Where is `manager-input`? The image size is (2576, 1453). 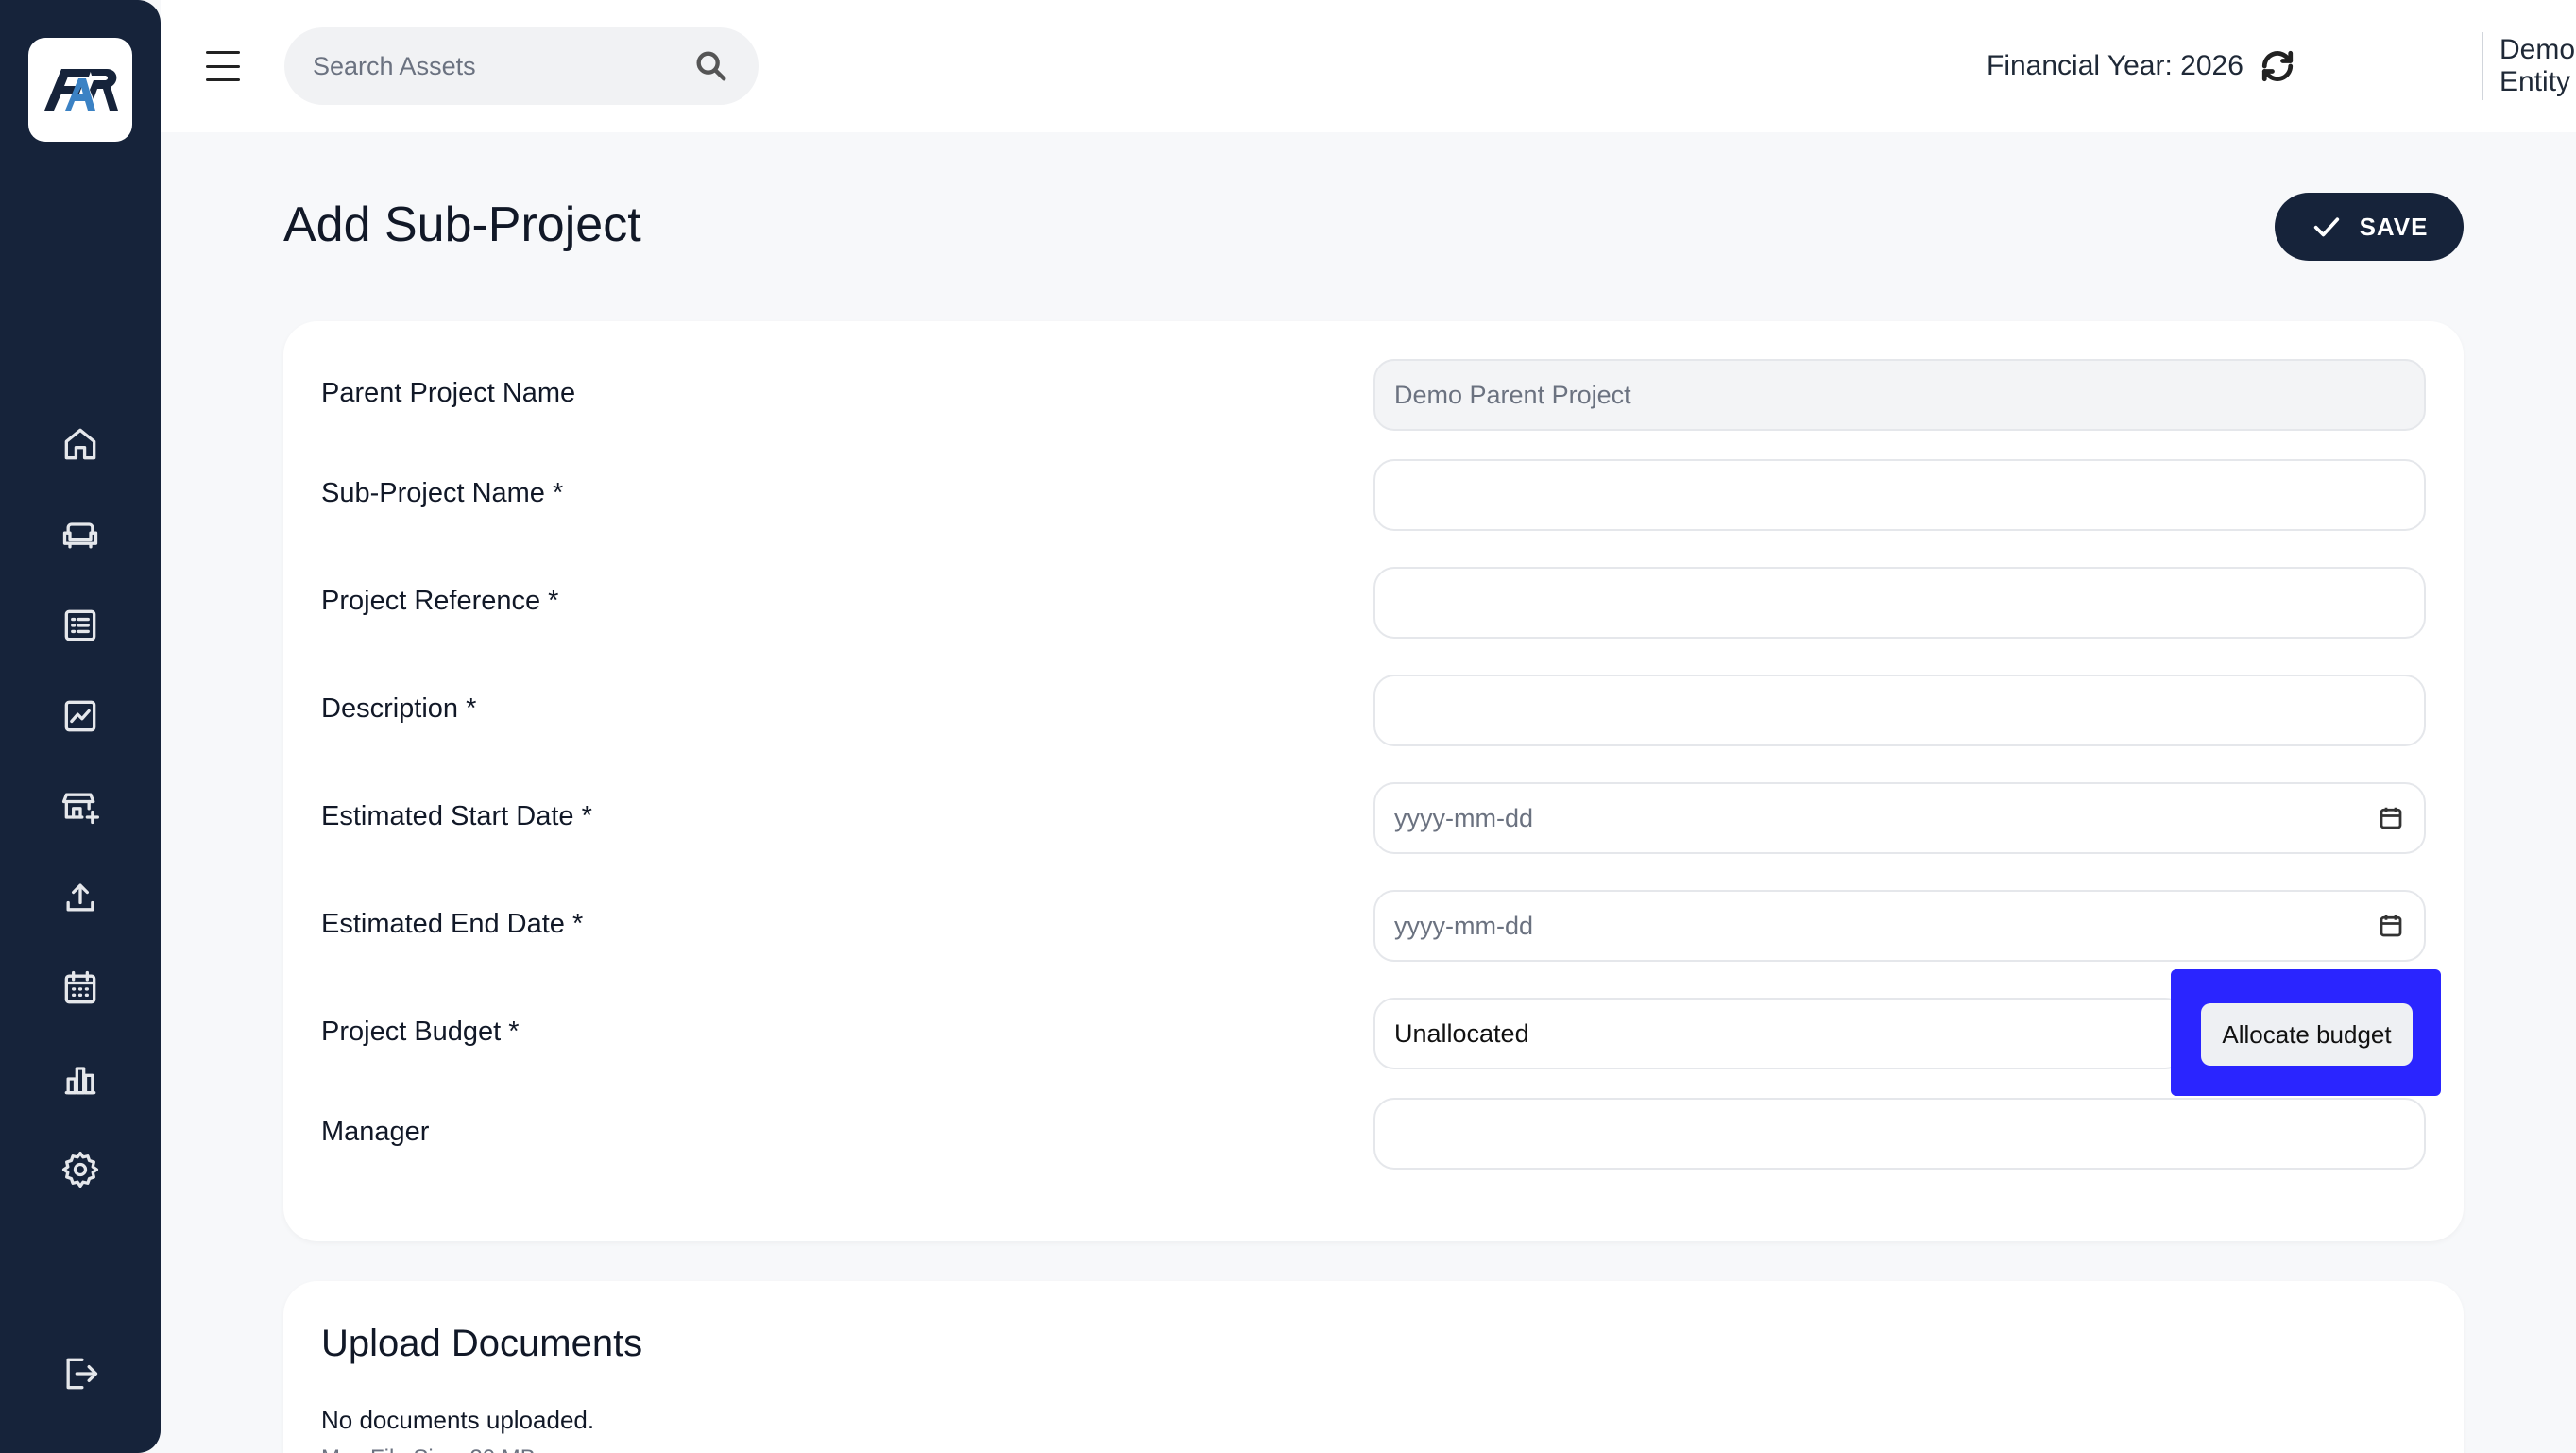
manager-input is located at coordinates (1900, 1134).